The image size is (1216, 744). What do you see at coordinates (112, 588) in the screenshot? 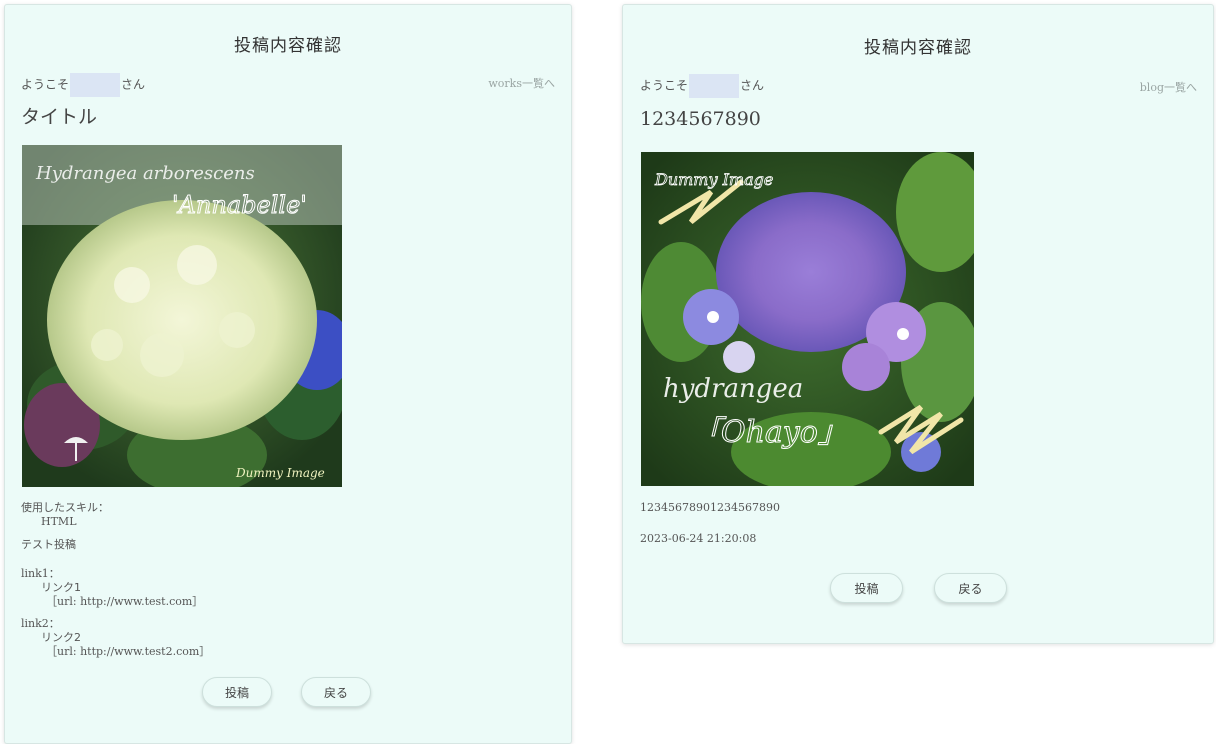
I see `link1-section: link1： リンク1 ［url: http://www.test.com］` at bounding box center [112, 588].